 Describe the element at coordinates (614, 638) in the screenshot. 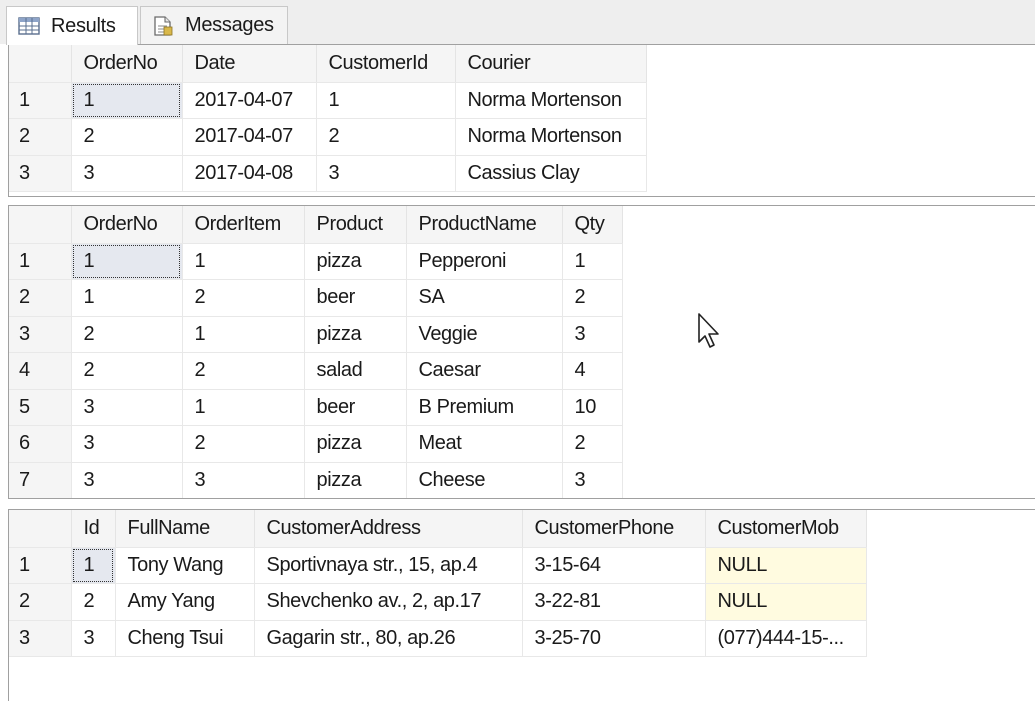

I see `table-cell: 3-25-70` at that location.